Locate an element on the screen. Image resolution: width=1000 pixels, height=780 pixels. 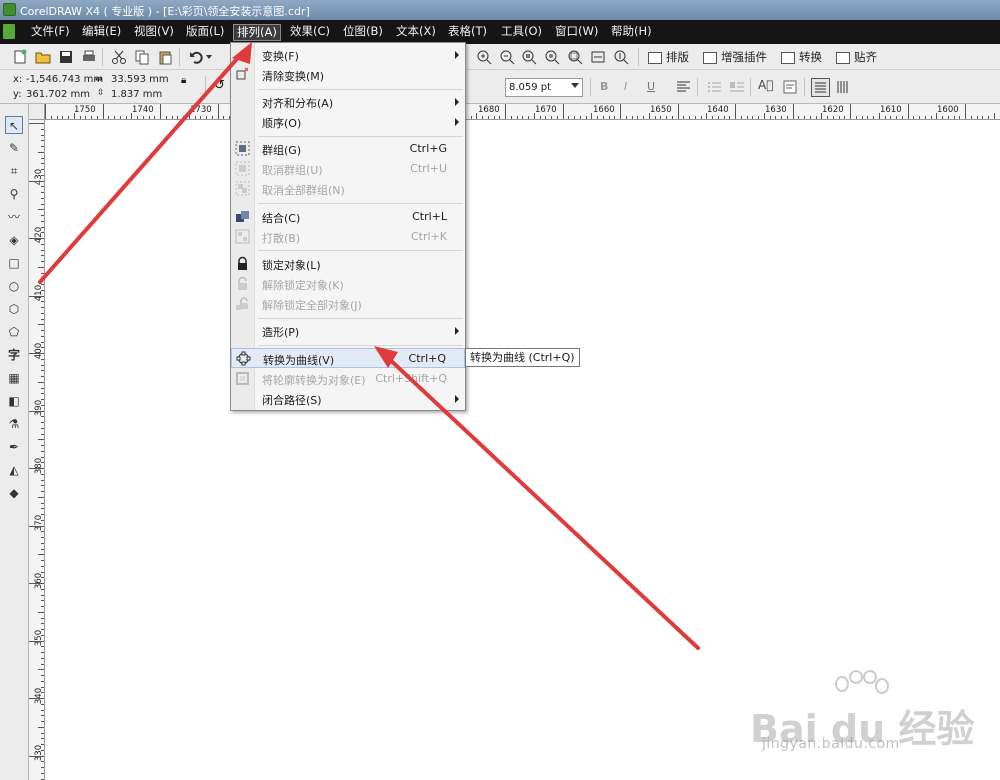
zoom-page-width-icon is located at coordinates (598, 57).